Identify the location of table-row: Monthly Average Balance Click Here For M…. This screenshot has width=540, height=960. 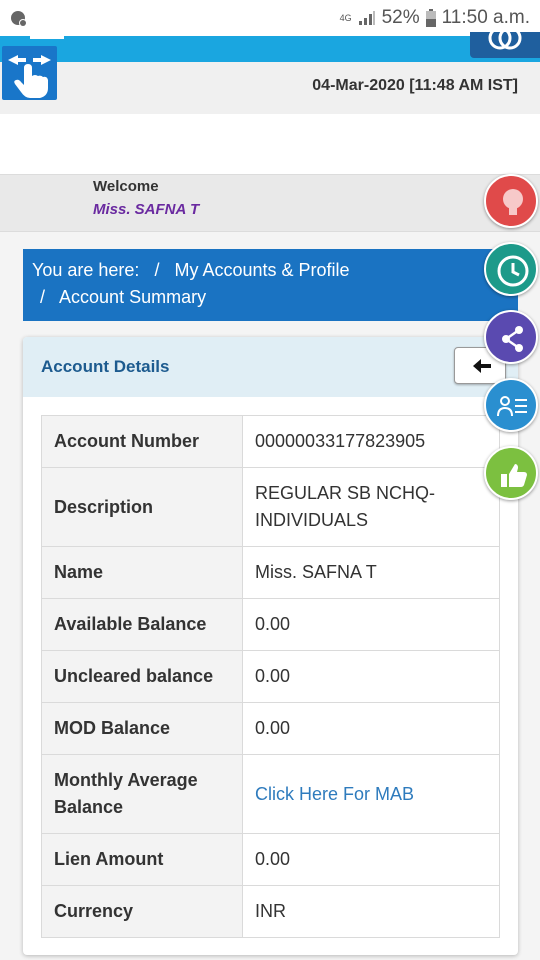
(270, 794).